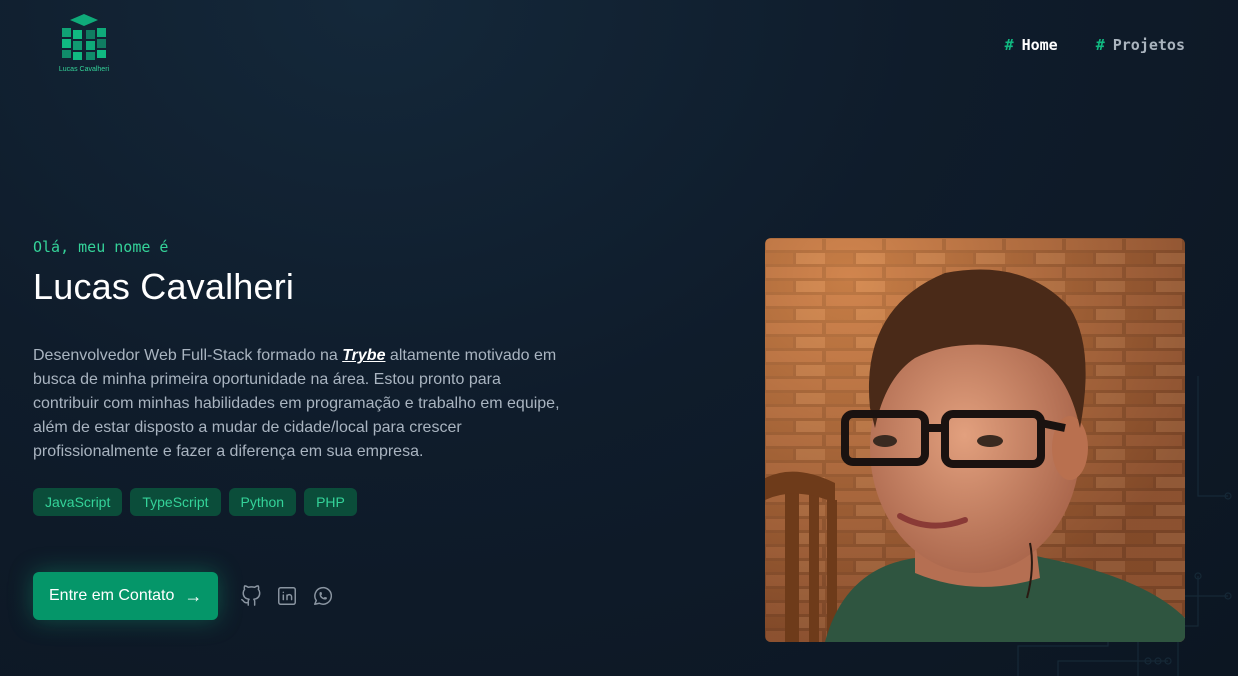 The height and width of the screenshot is (676, 1238). Describe the element at coordinates (262, 502) in the screenshot. I see `skill-tag: Python` at that location.